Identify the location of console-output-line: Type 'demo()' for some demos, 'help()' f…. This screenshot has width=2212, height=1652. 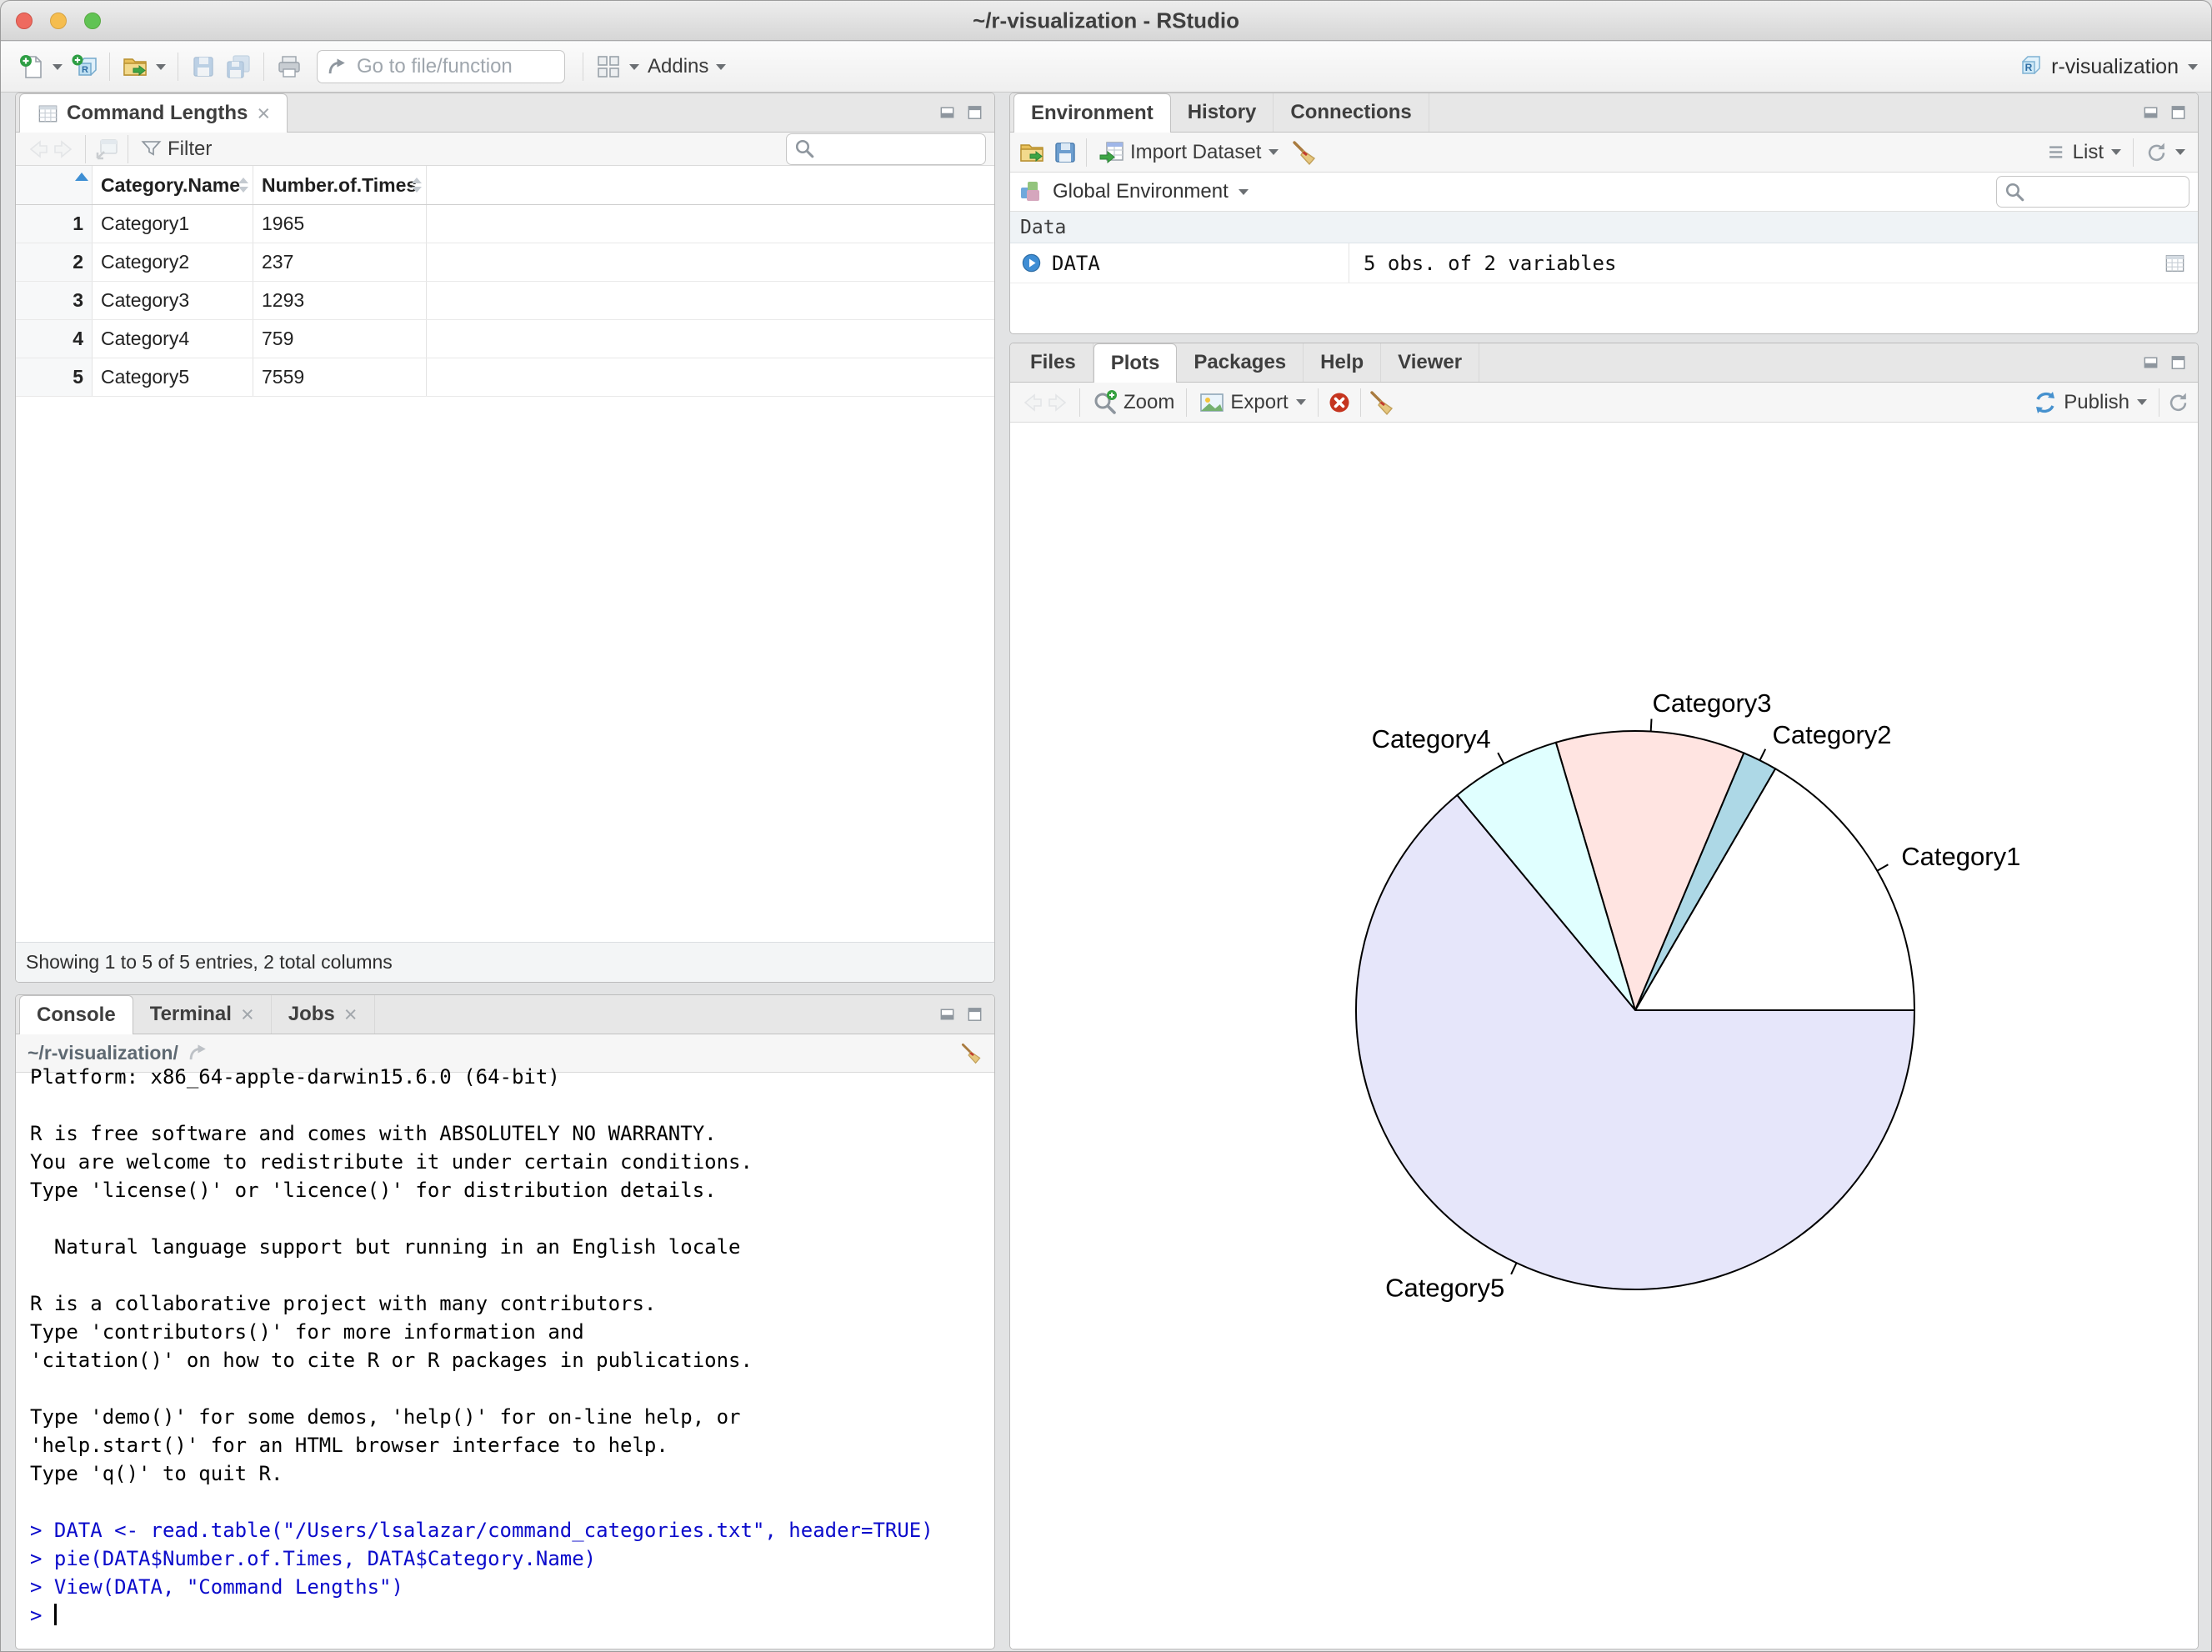
(385, 1417).